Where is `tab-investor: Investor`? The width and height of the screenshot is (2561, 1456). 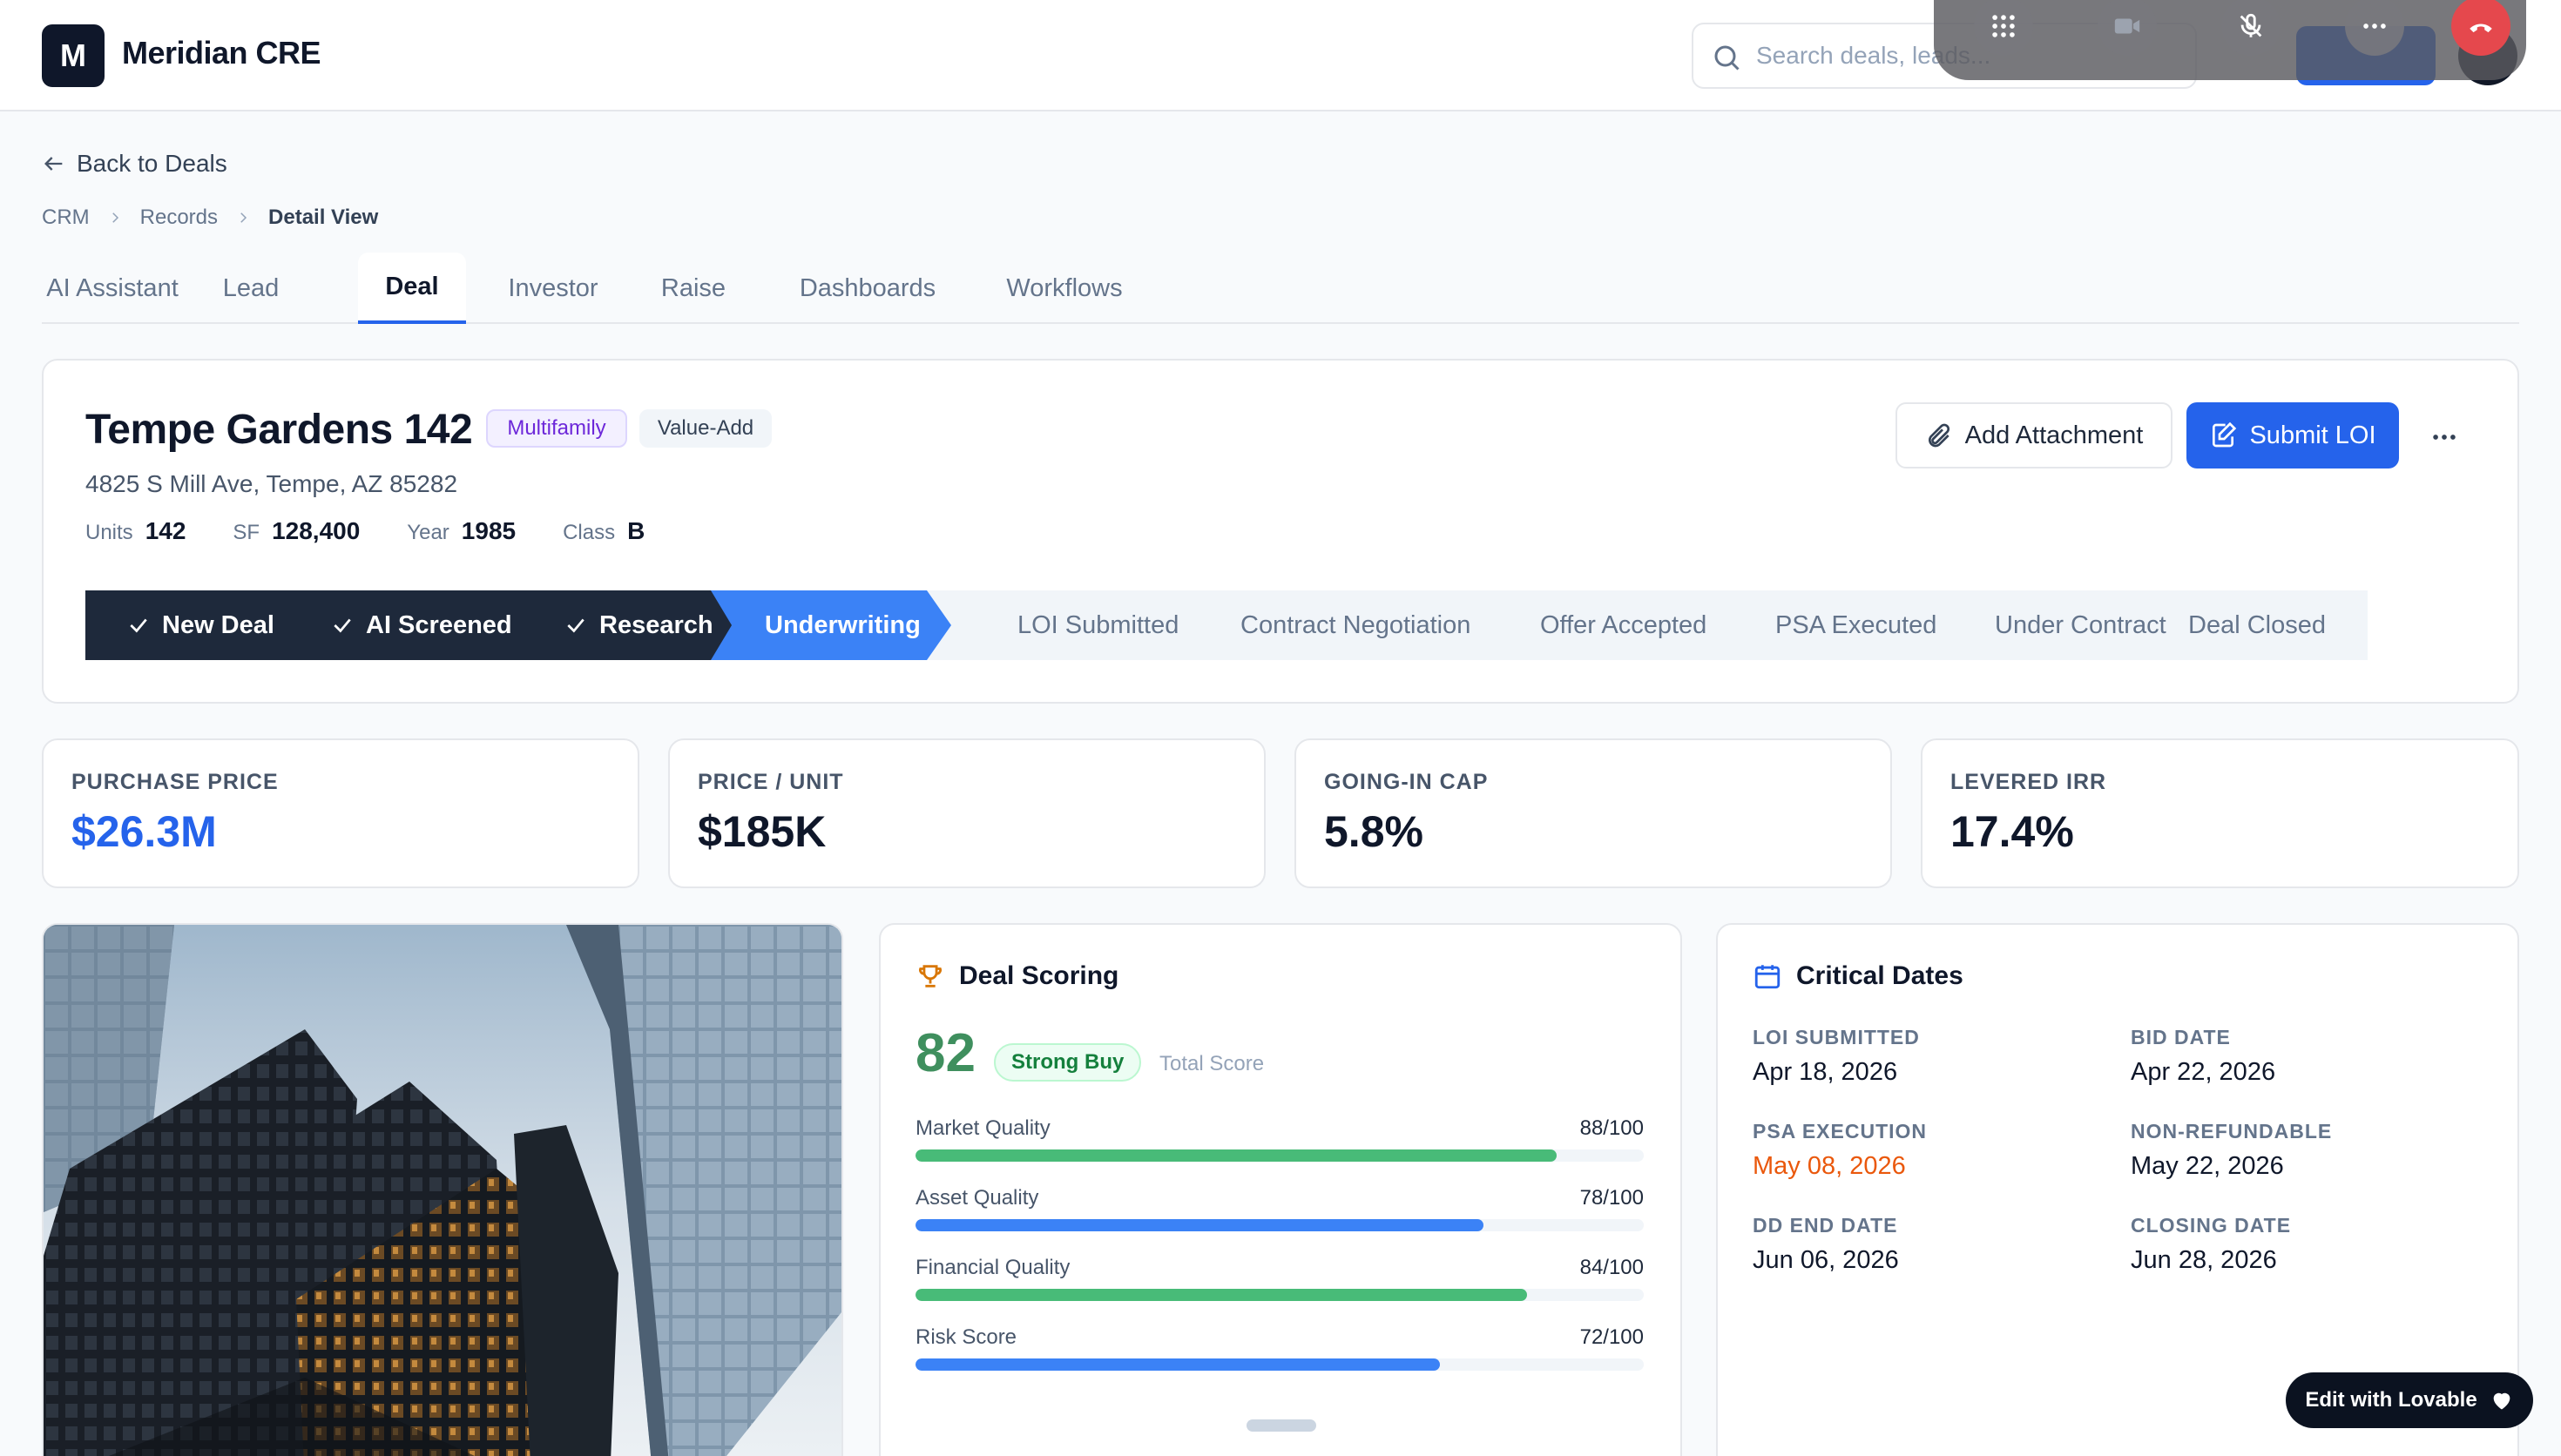 tab-investor: Investor is located at coordinates (553, 288).